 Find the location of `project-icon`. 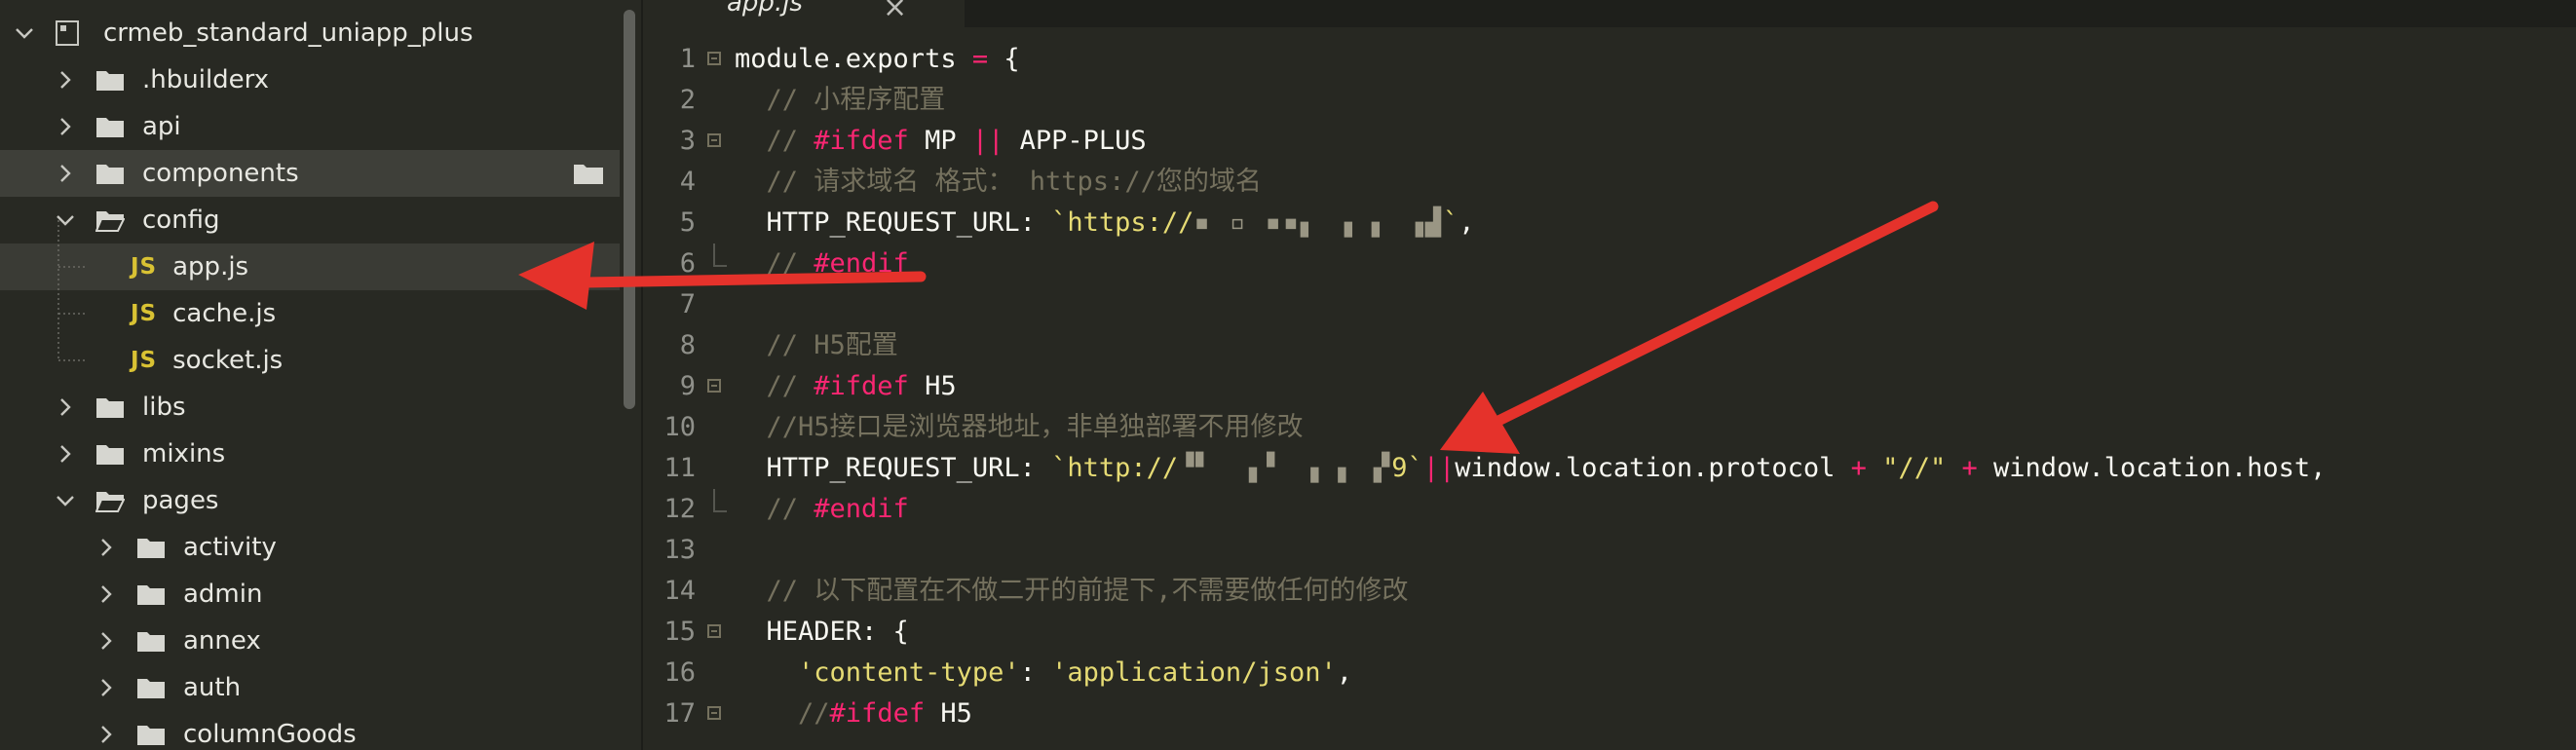

project-icon is located at coordinates (67, 33).